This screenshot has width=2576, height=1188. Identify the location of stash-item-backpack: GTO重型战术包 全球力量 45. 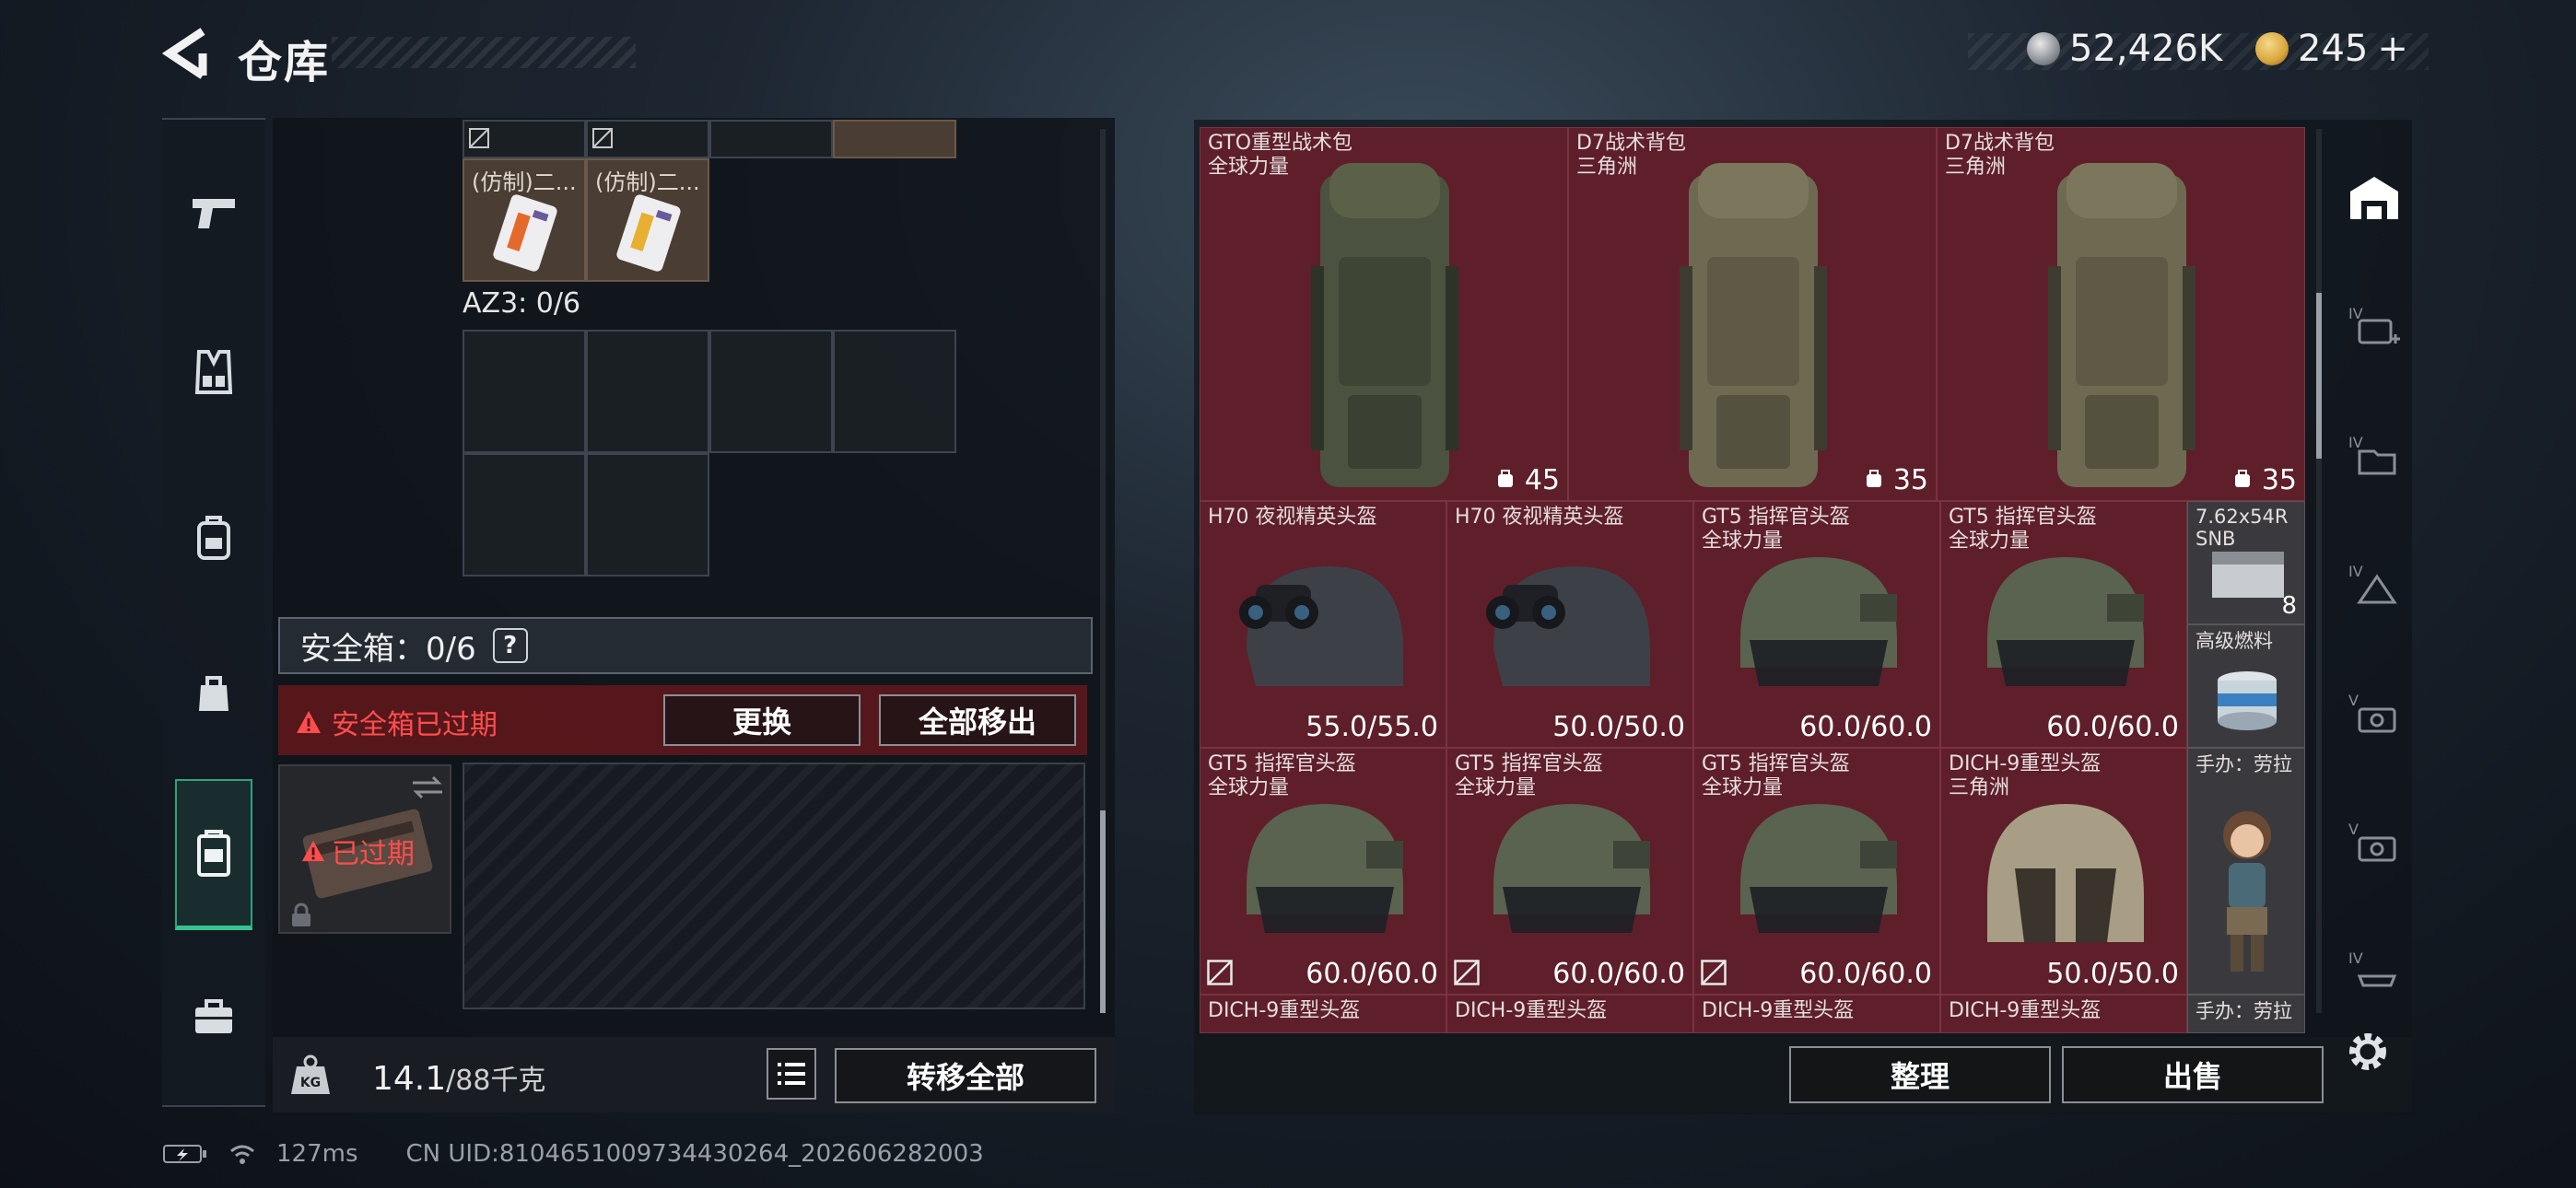
(1384, 314).